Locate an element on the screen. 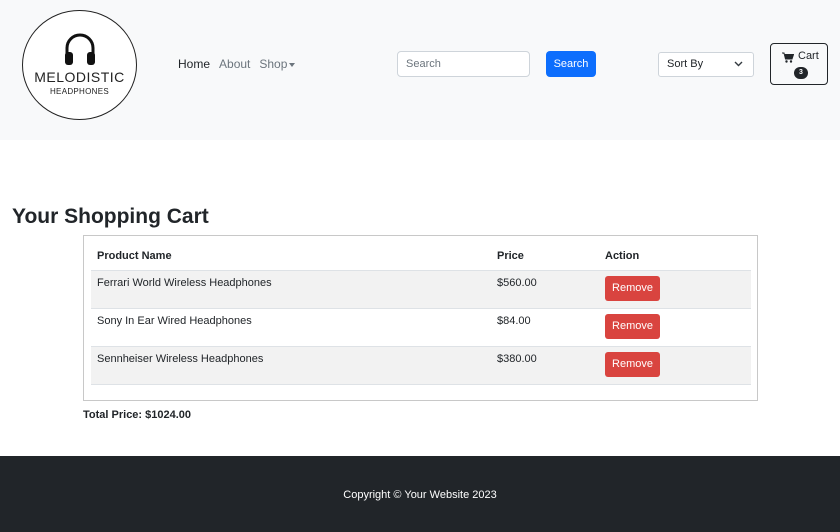  search-button: Search is located at coordinates (571, 64).